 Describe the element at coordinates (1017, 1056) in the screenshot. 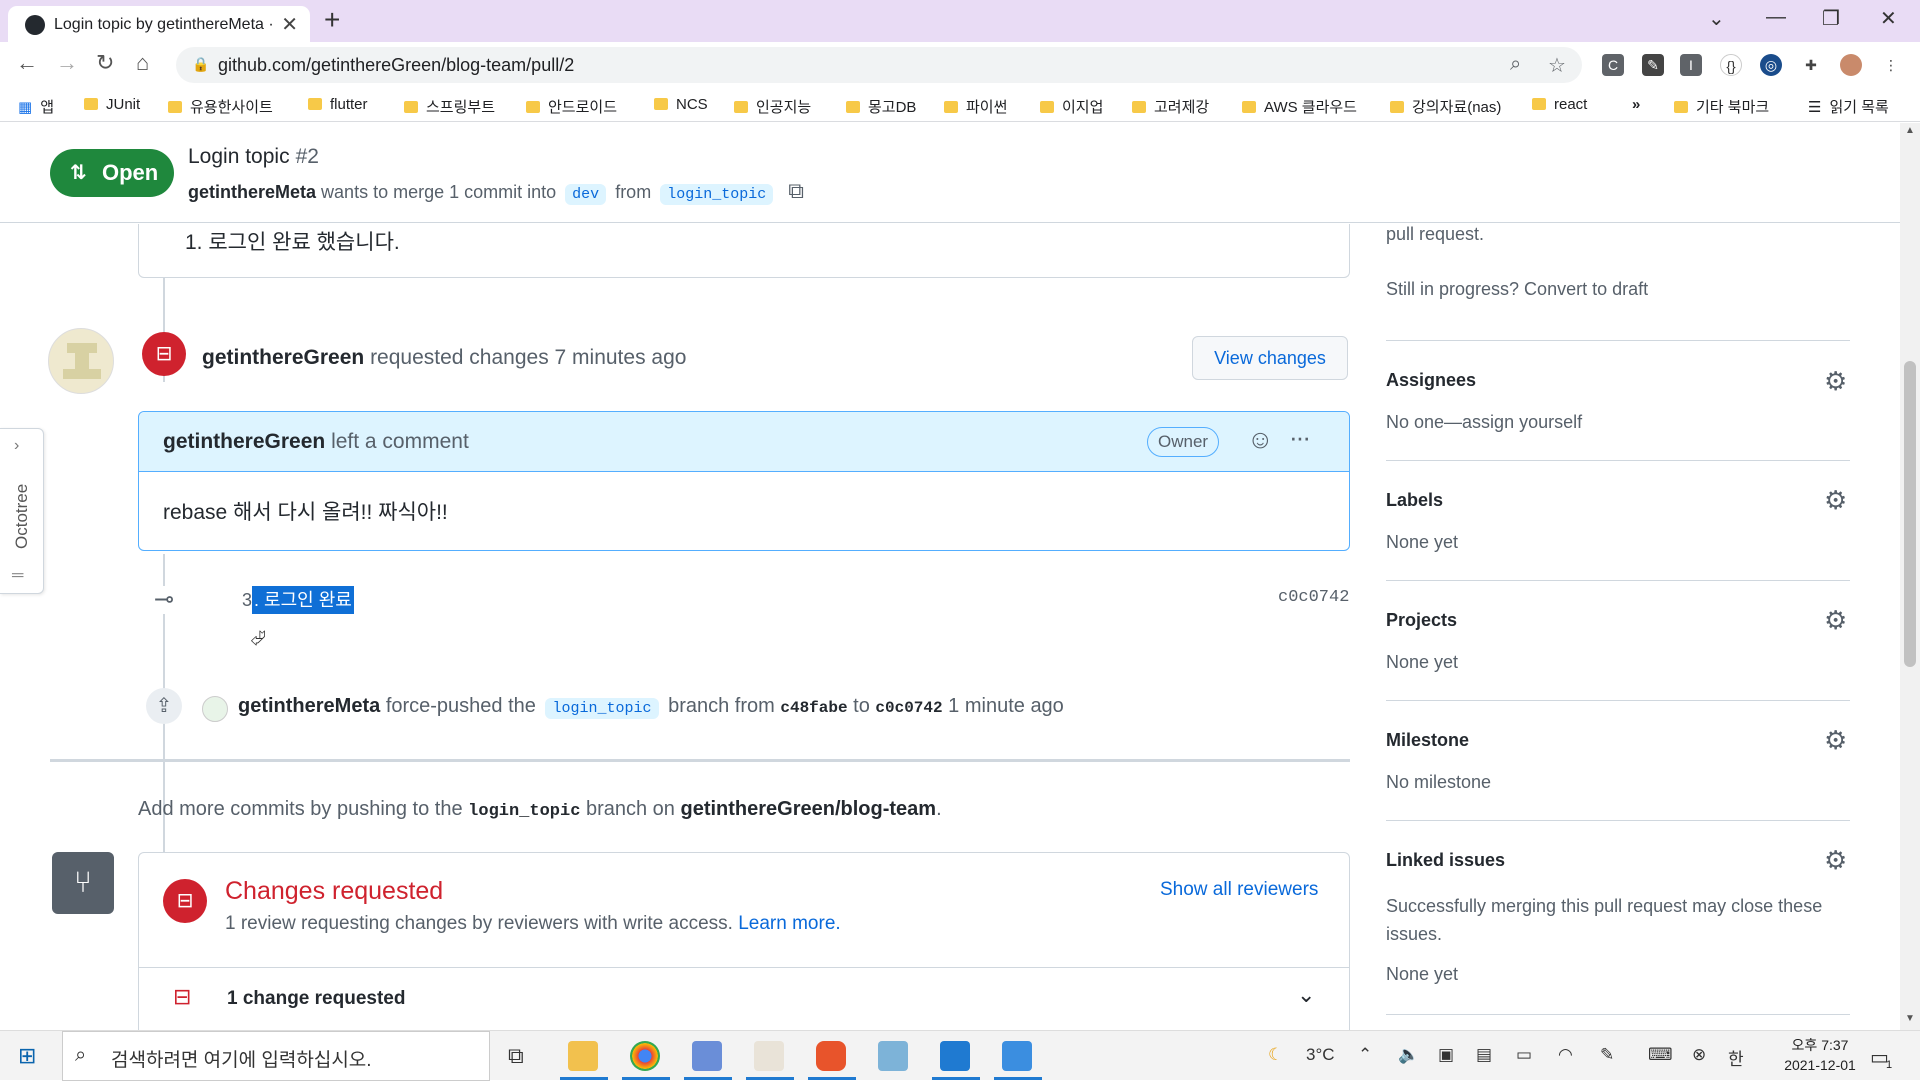

I see `remote-desktop-icon` at that location.